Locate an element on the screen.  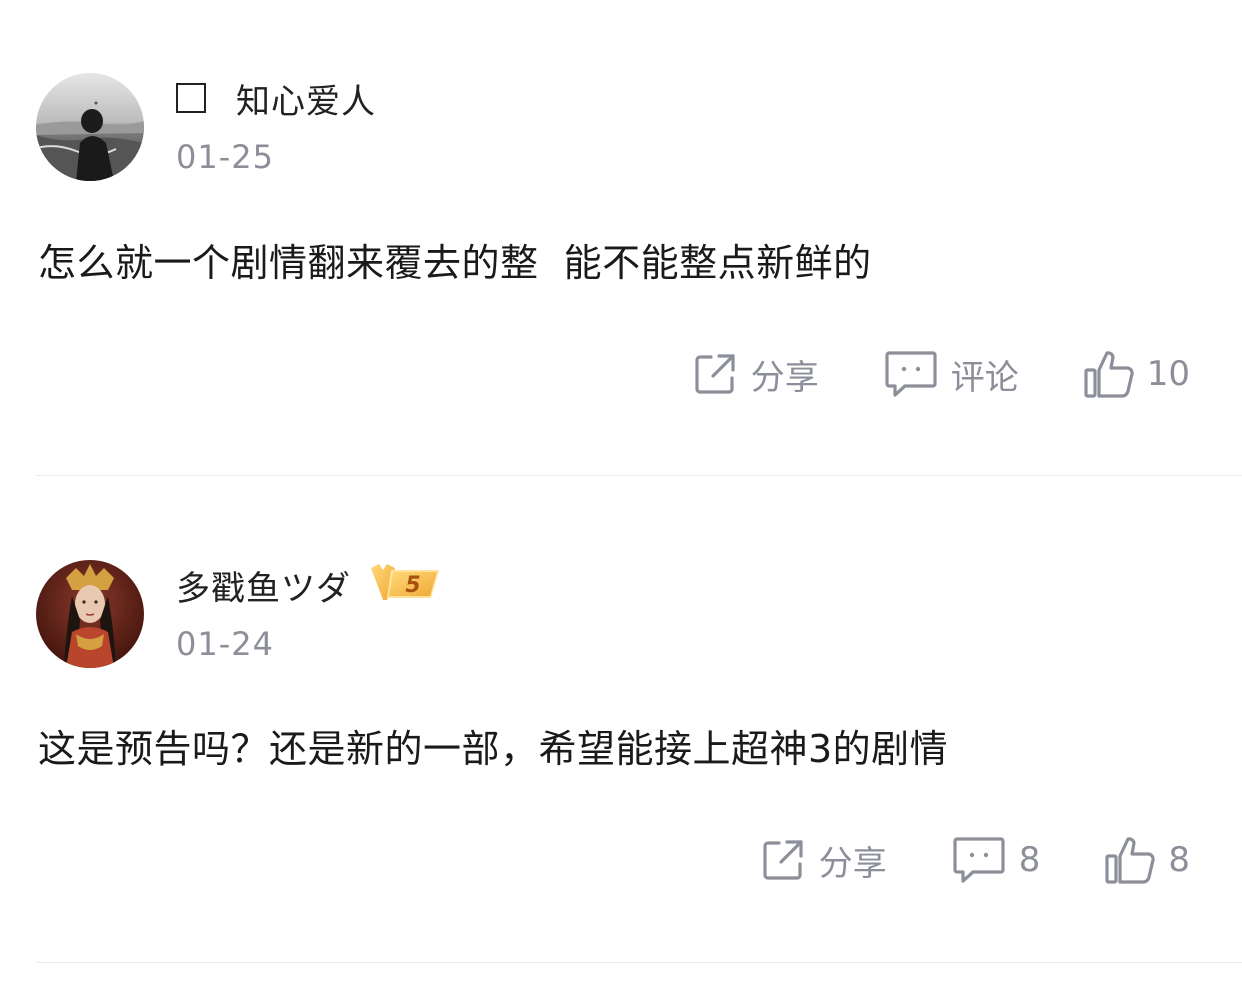
like-button: 8 is located at coordinates (1147, 860).